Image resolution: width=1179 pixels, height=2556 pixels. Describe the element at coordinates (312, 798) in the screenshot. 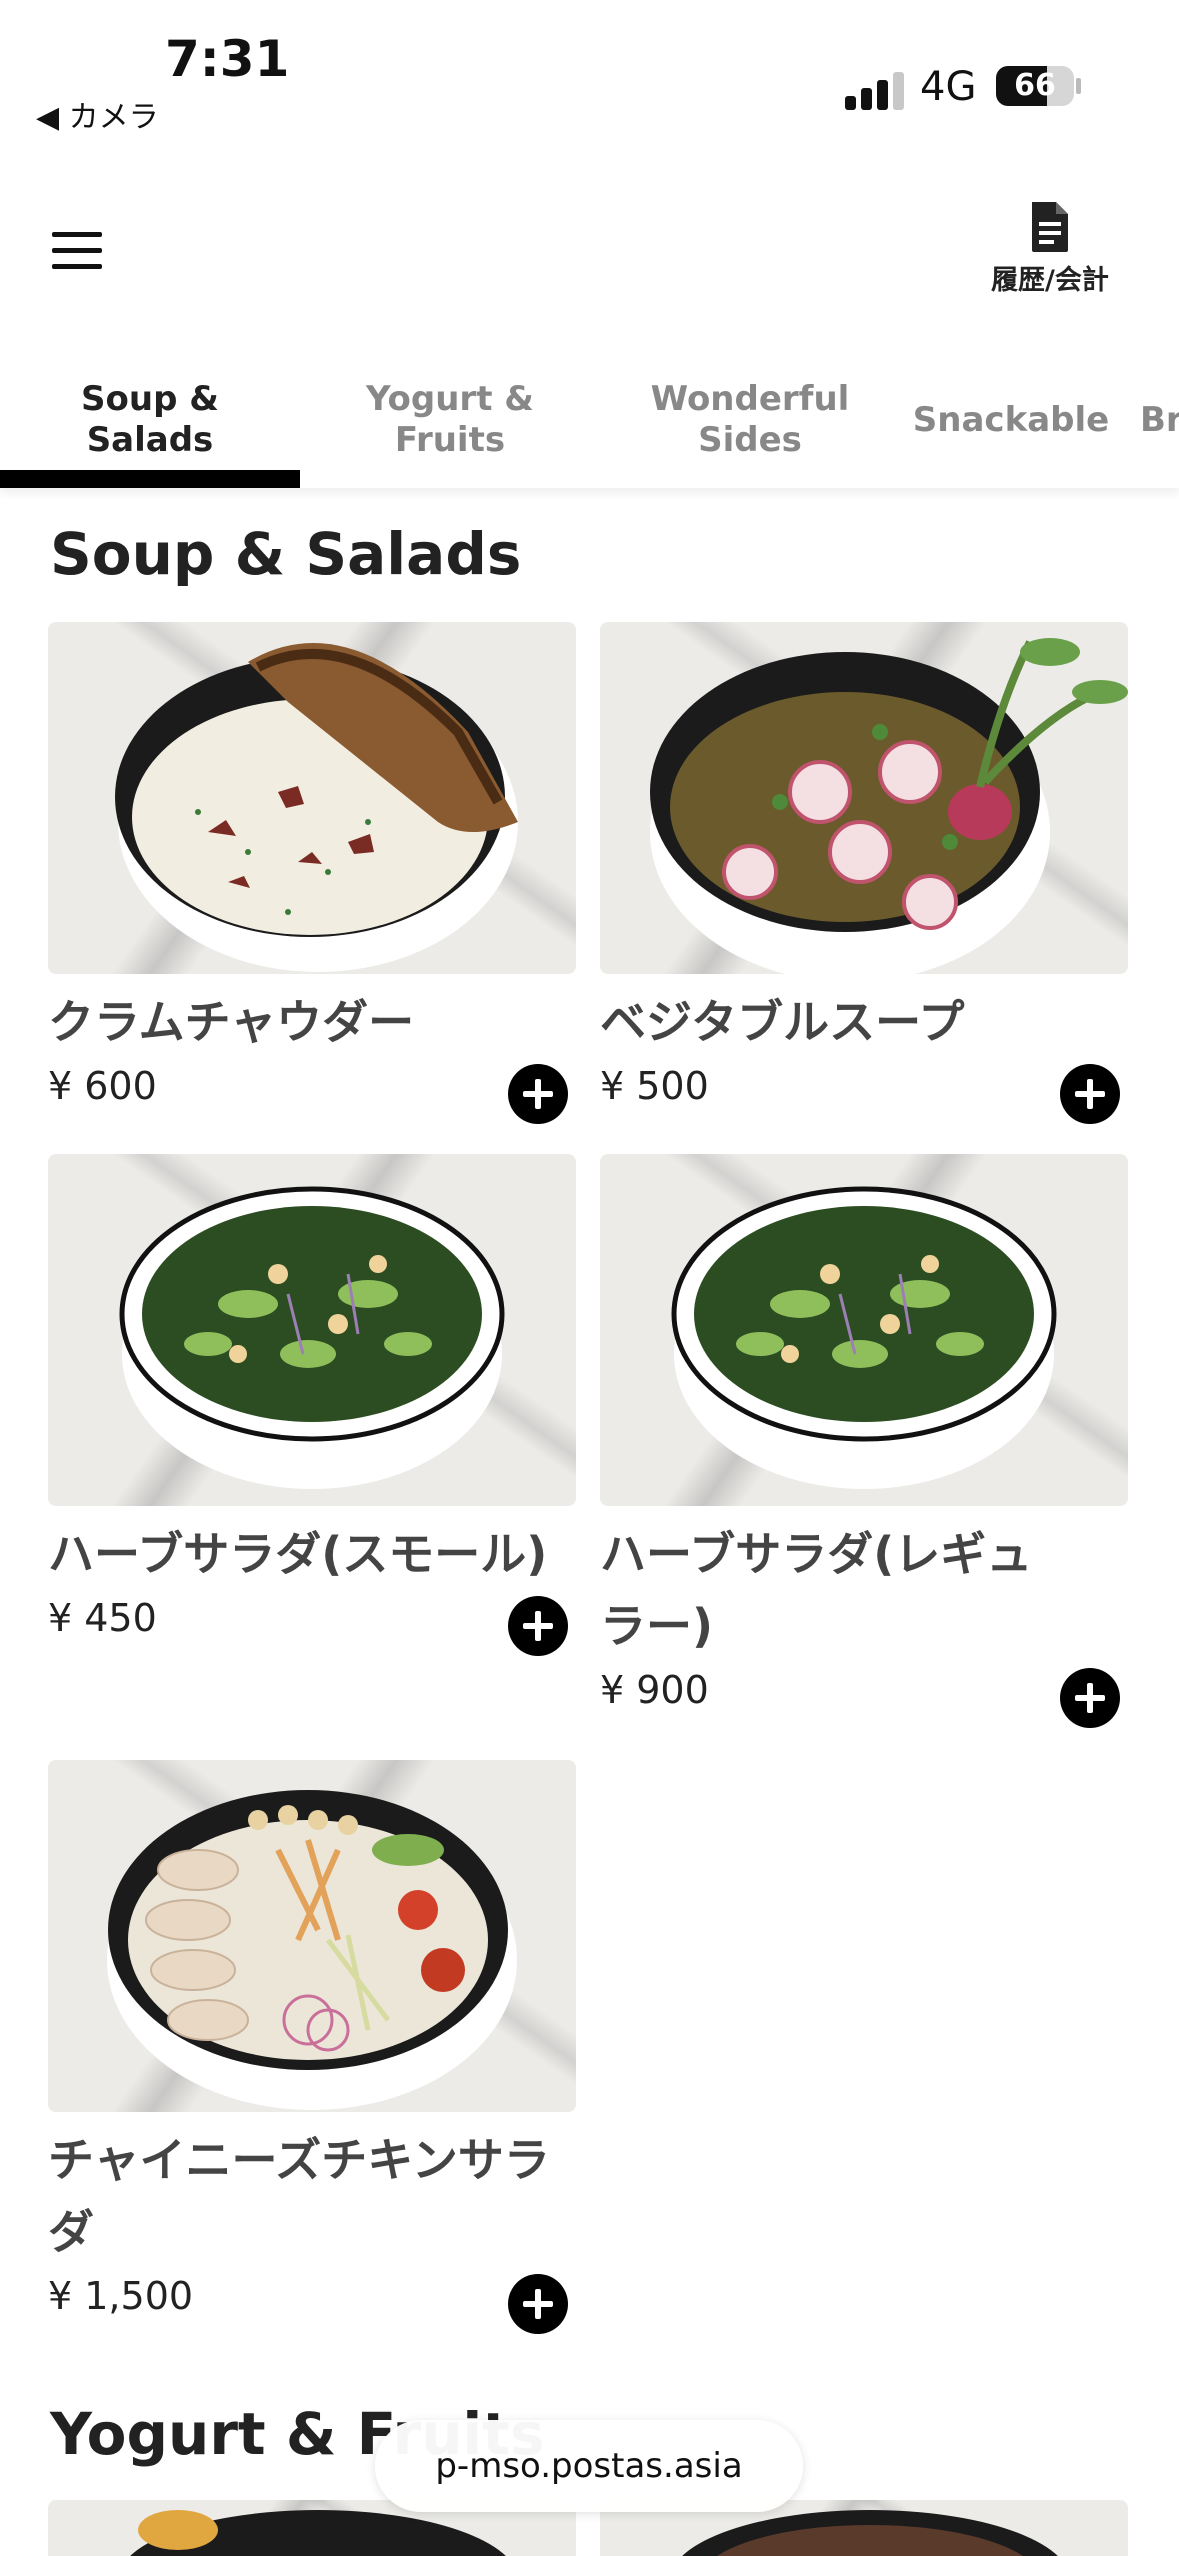

I see `clam-chowder-image` at that location.